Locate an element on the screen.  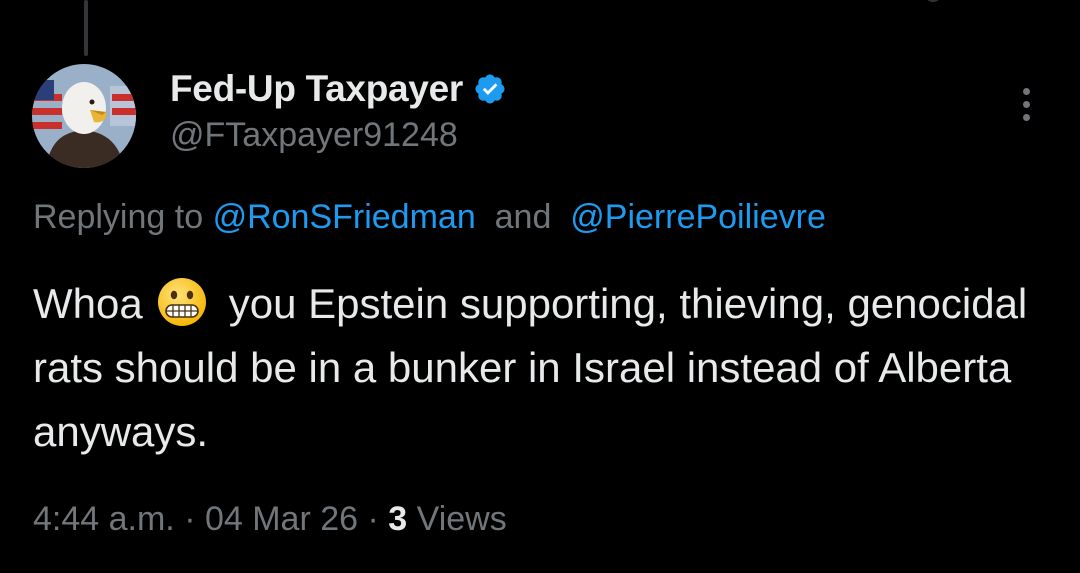
views-label: Views is located at coordinates (457, 519).